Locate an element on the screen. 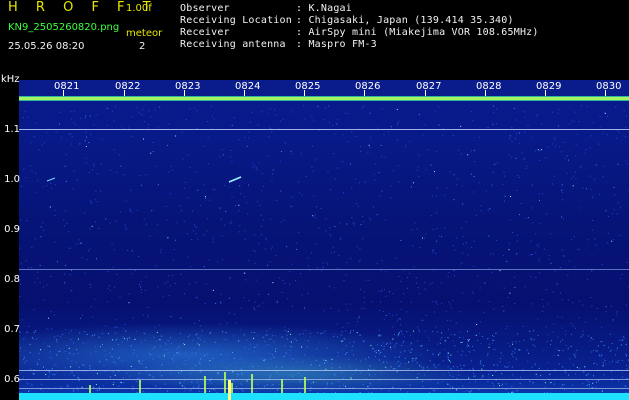 This screenshot has width=629, height=400. location-value: : Chigasaki, Japan (139.414 35.340) is located at coordinates (405, 20).